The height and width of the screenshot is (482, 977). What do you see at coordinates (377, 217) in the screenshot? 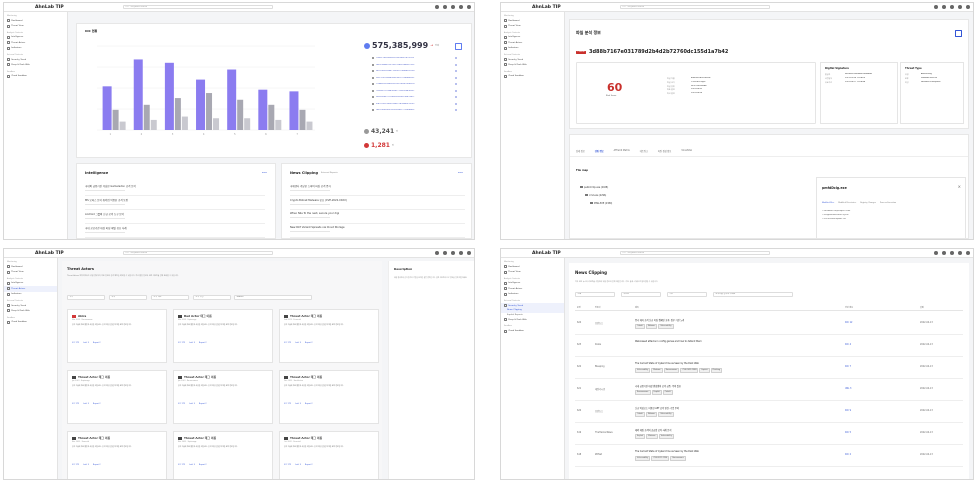
I see `feed-item: When Nile To the next, secure your digi` at bounding box center [377, 217].